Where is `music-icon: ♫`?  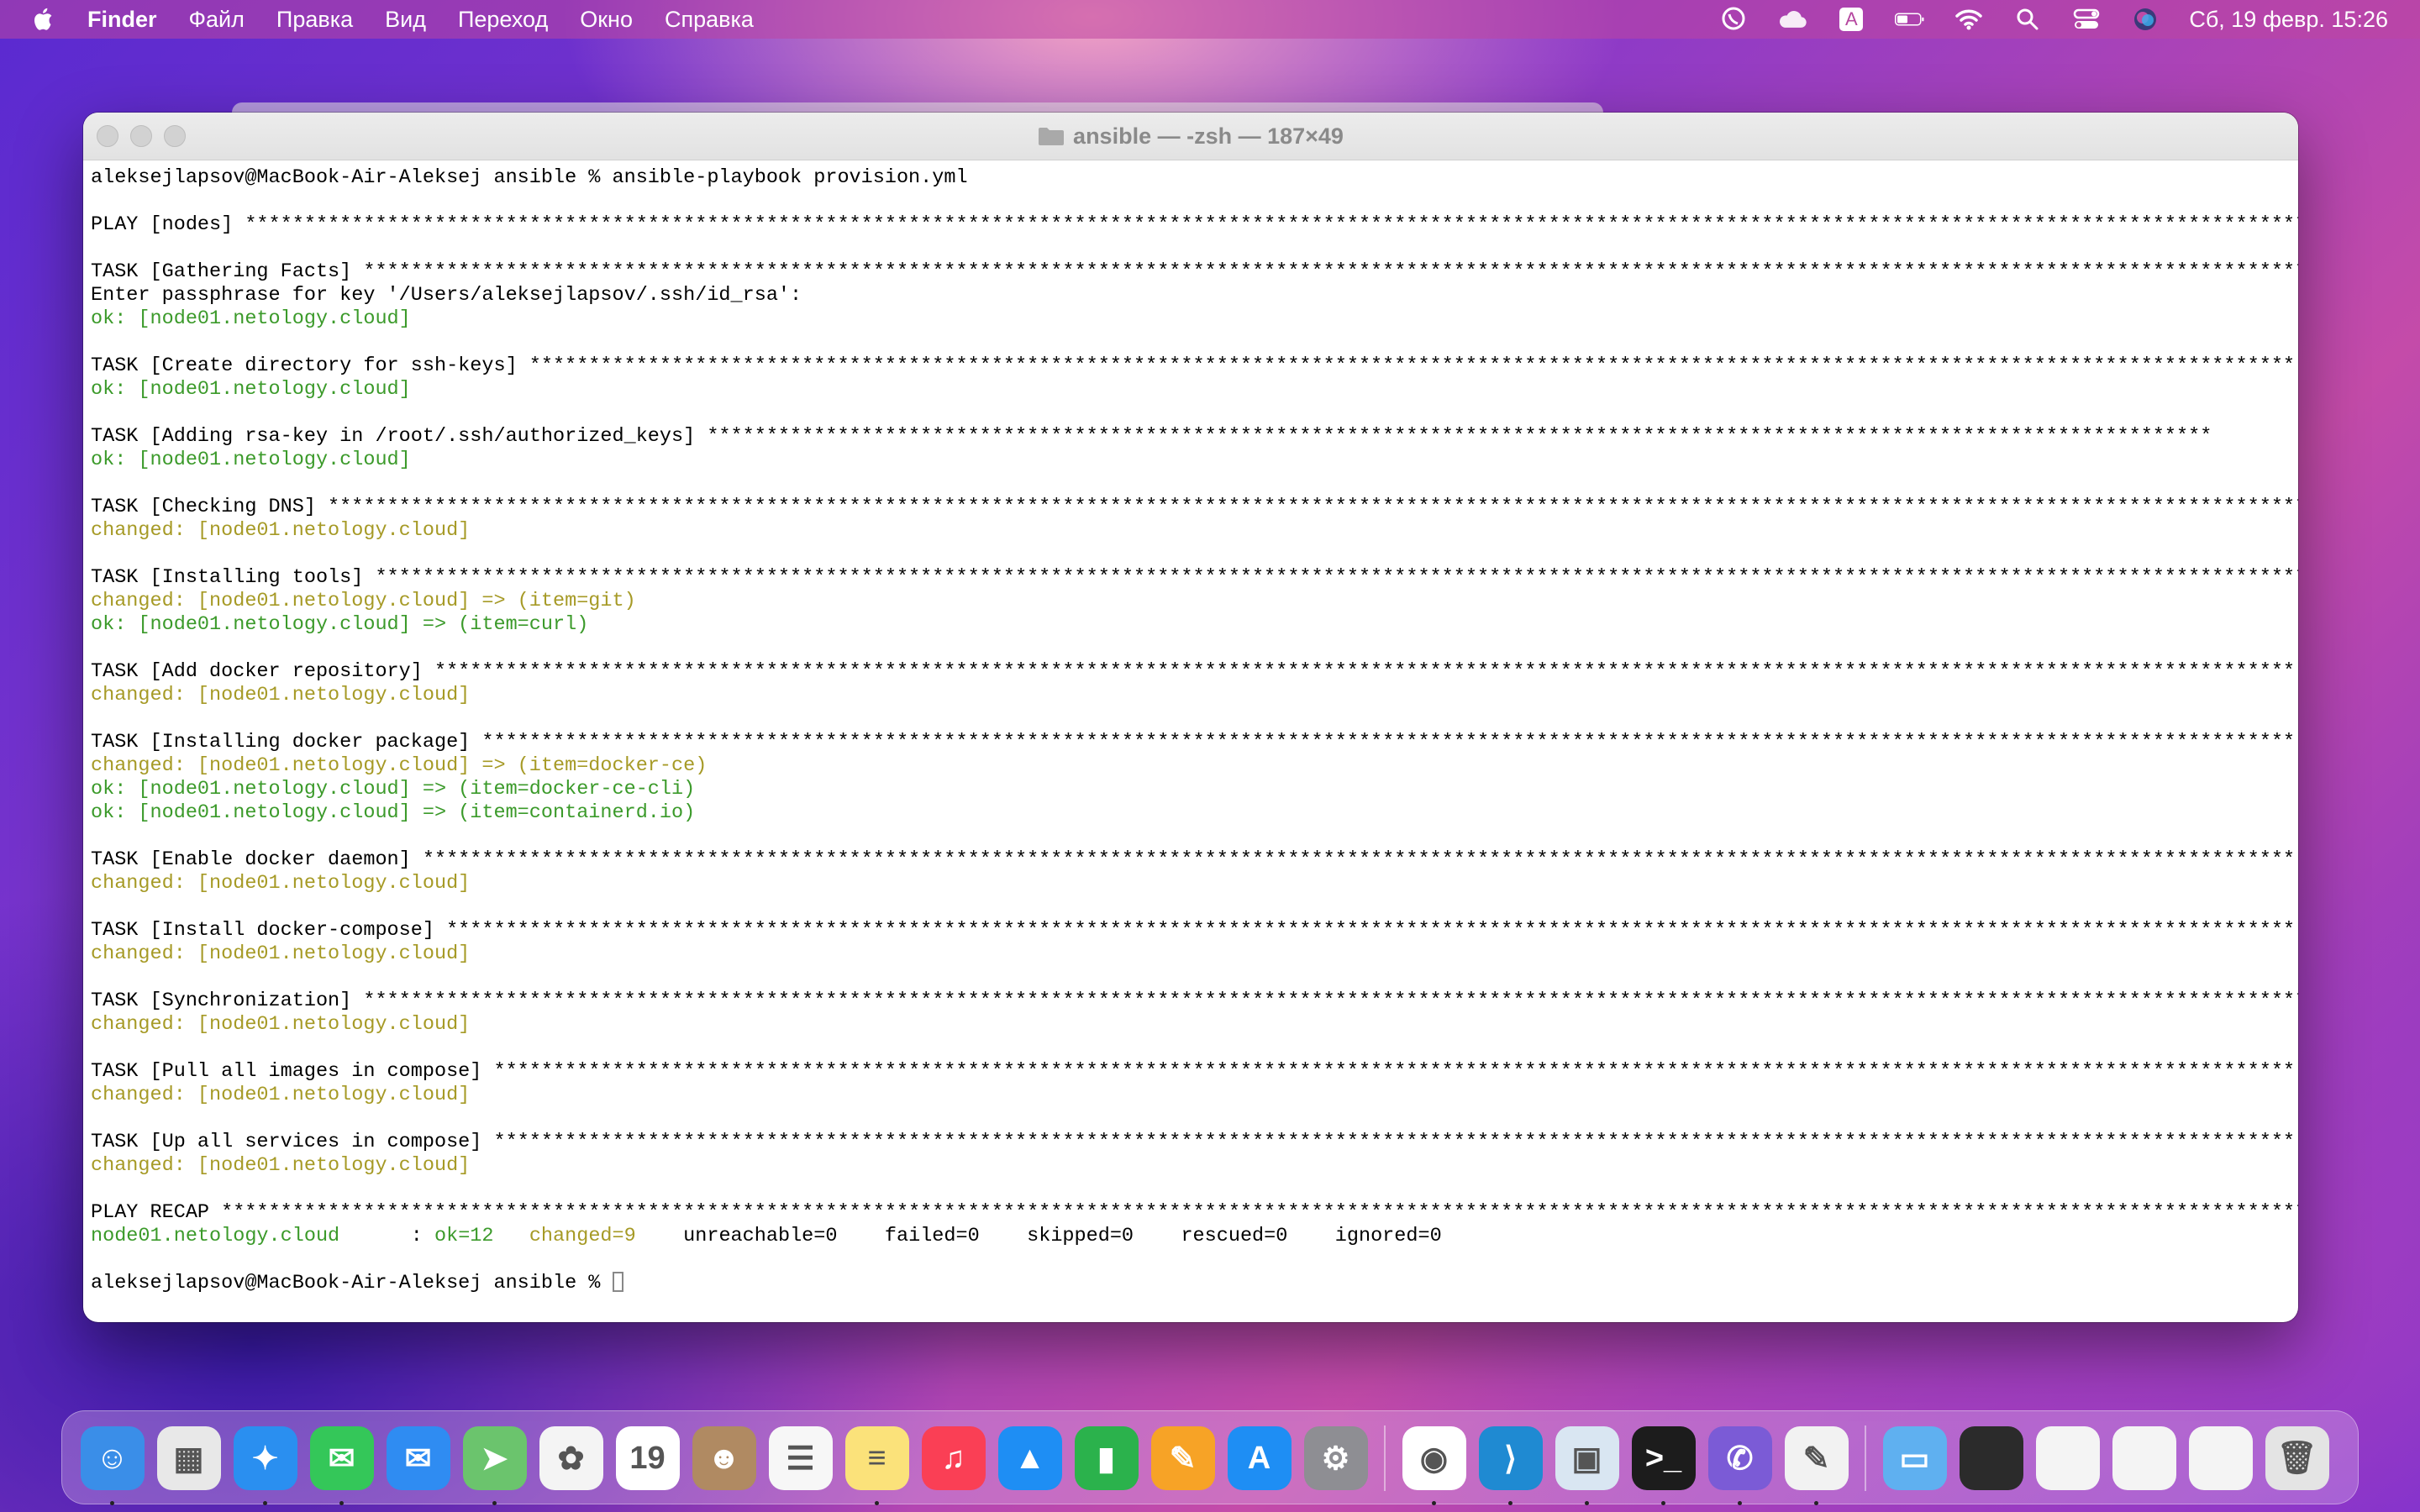 music-icon: ♫ is located at coordinates (954, 1458).